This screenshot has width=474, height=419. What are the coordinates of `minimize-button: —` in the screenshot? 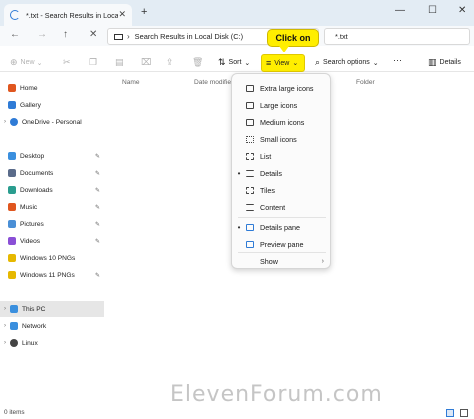 It's located at (400, 10).